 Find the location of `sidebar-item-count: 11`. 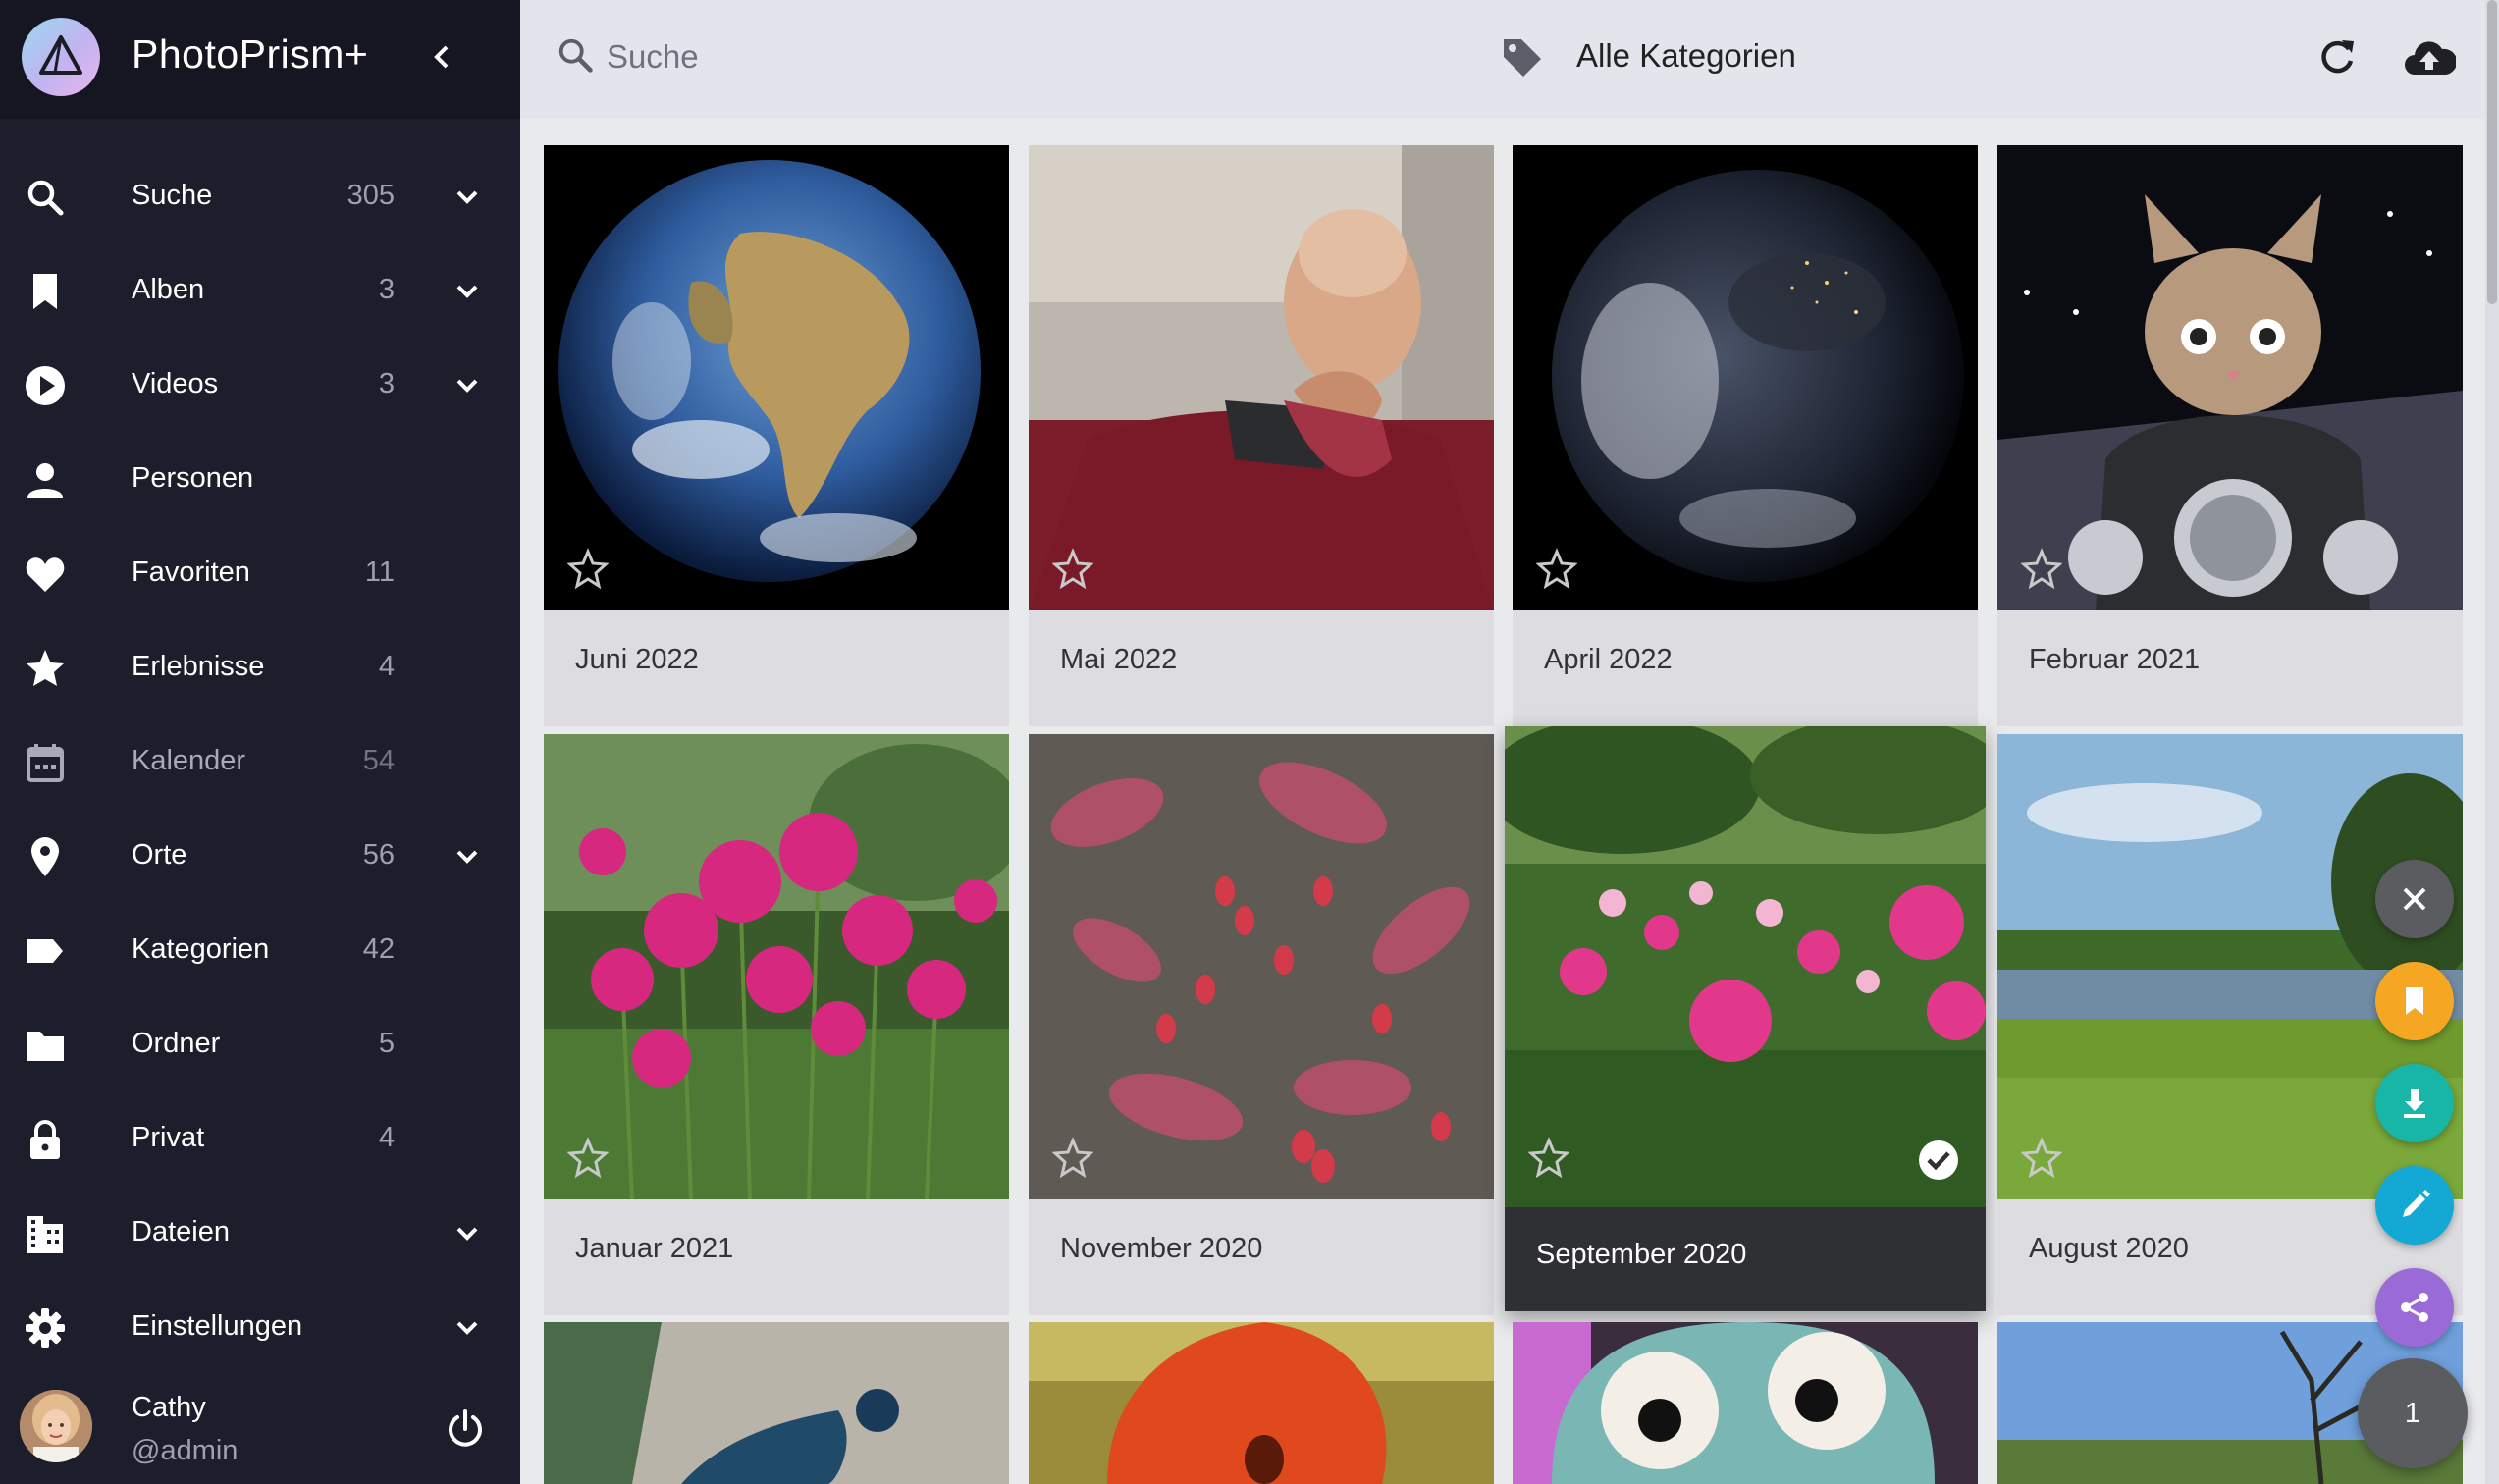

sidebar-item-count: 11 is located at coordinates (380, 572).